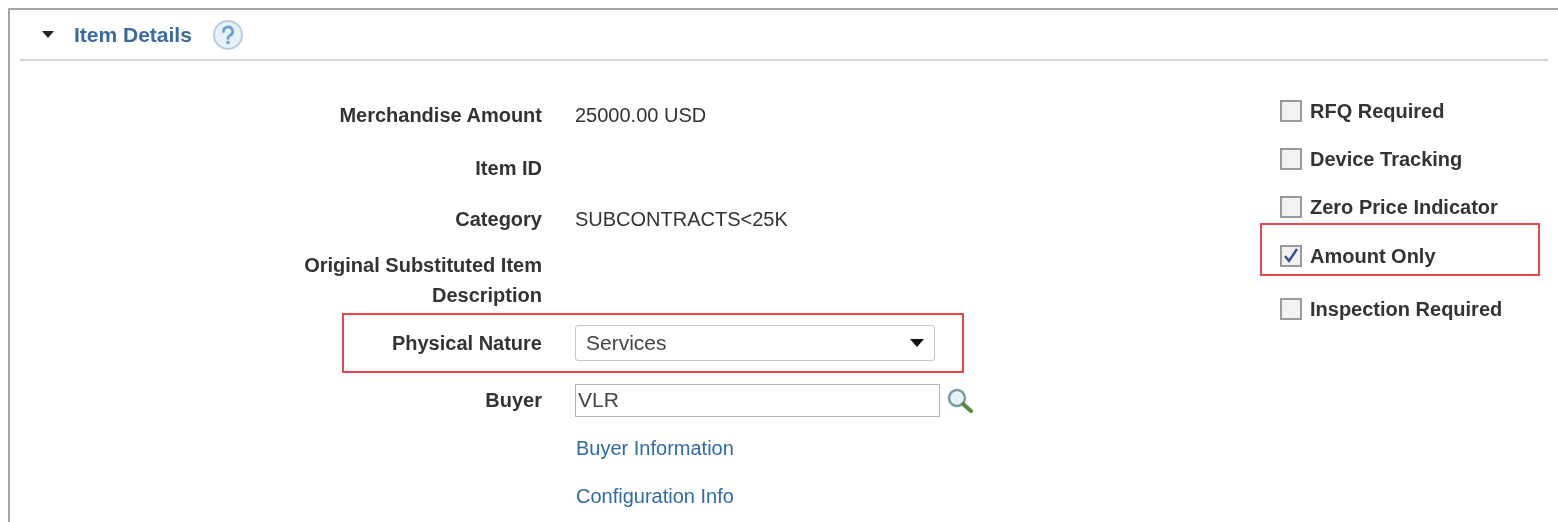 This screenshot has width=1558, height=522. I want to click on help-icon, so click(227, 34).